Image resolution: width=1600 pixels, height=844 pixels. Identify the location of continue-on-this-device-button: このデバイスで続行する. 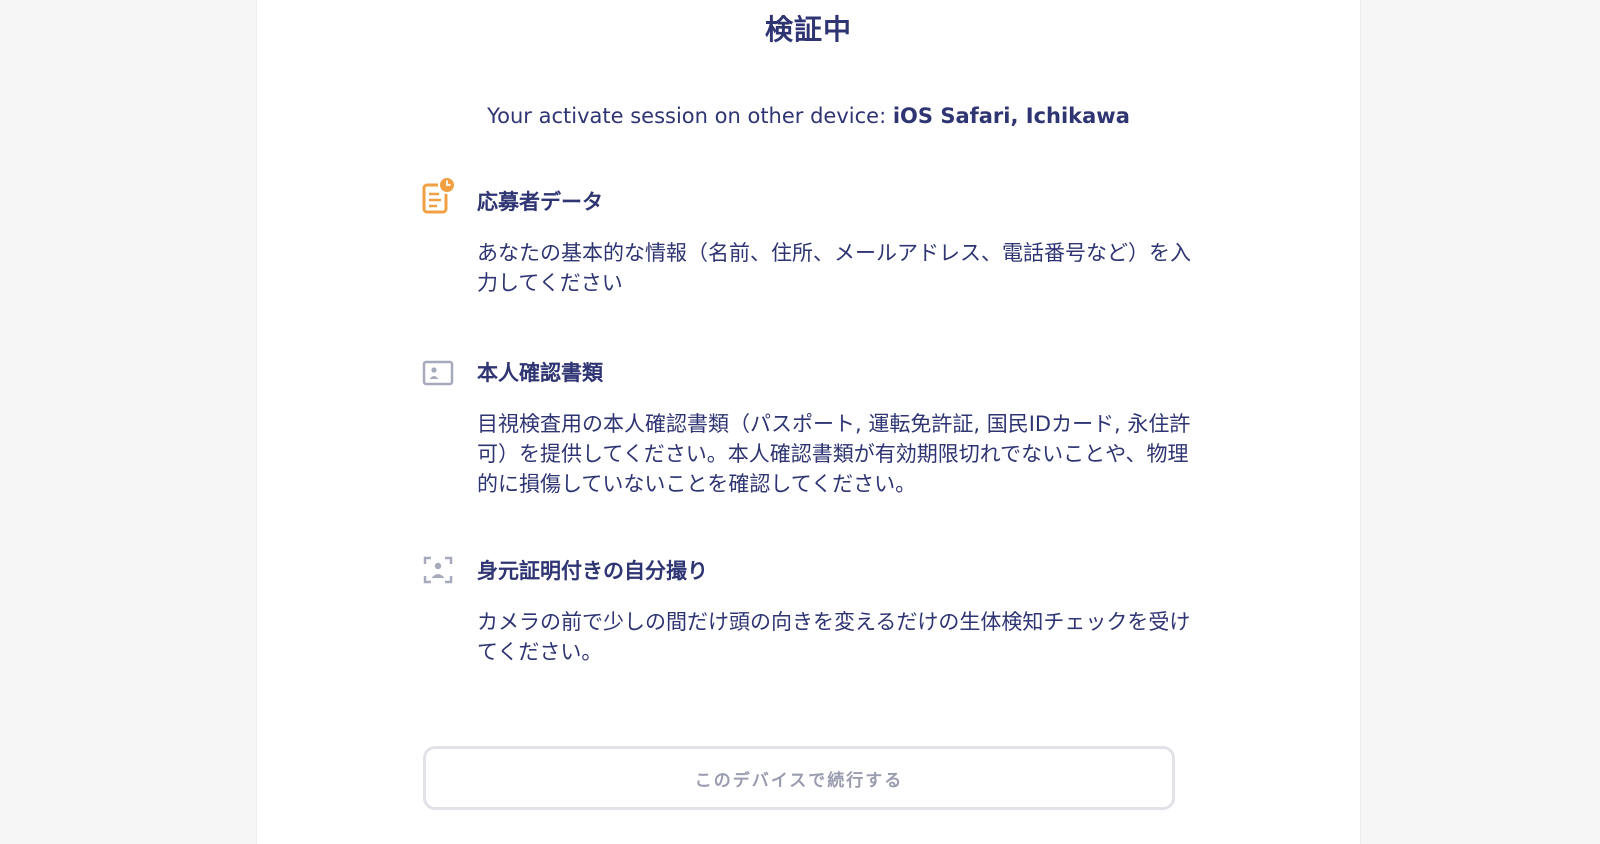
(799, 778).